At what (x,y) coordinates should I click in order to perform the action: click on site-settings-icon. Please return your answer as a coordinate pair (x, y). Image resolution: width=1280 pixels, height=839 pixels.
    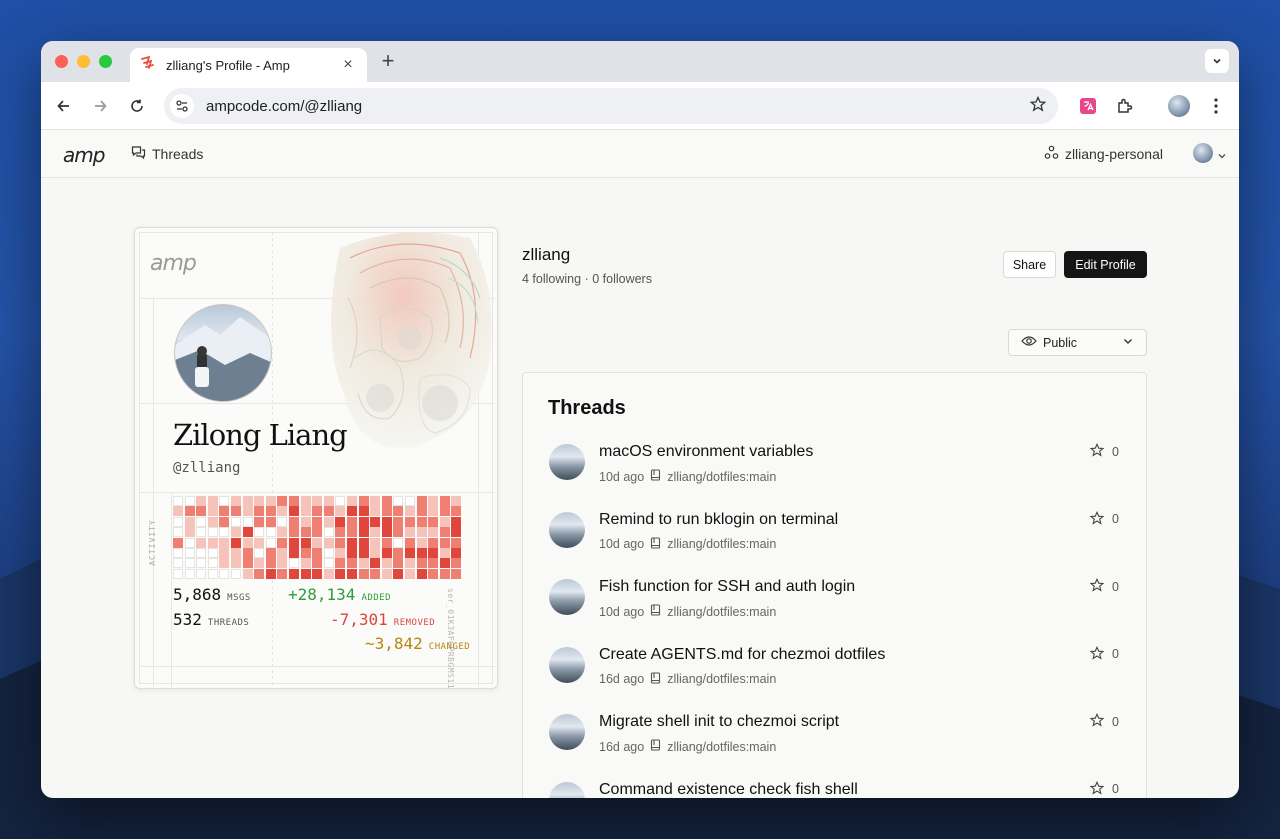
    Looking at the image, I should click on (182, 106).